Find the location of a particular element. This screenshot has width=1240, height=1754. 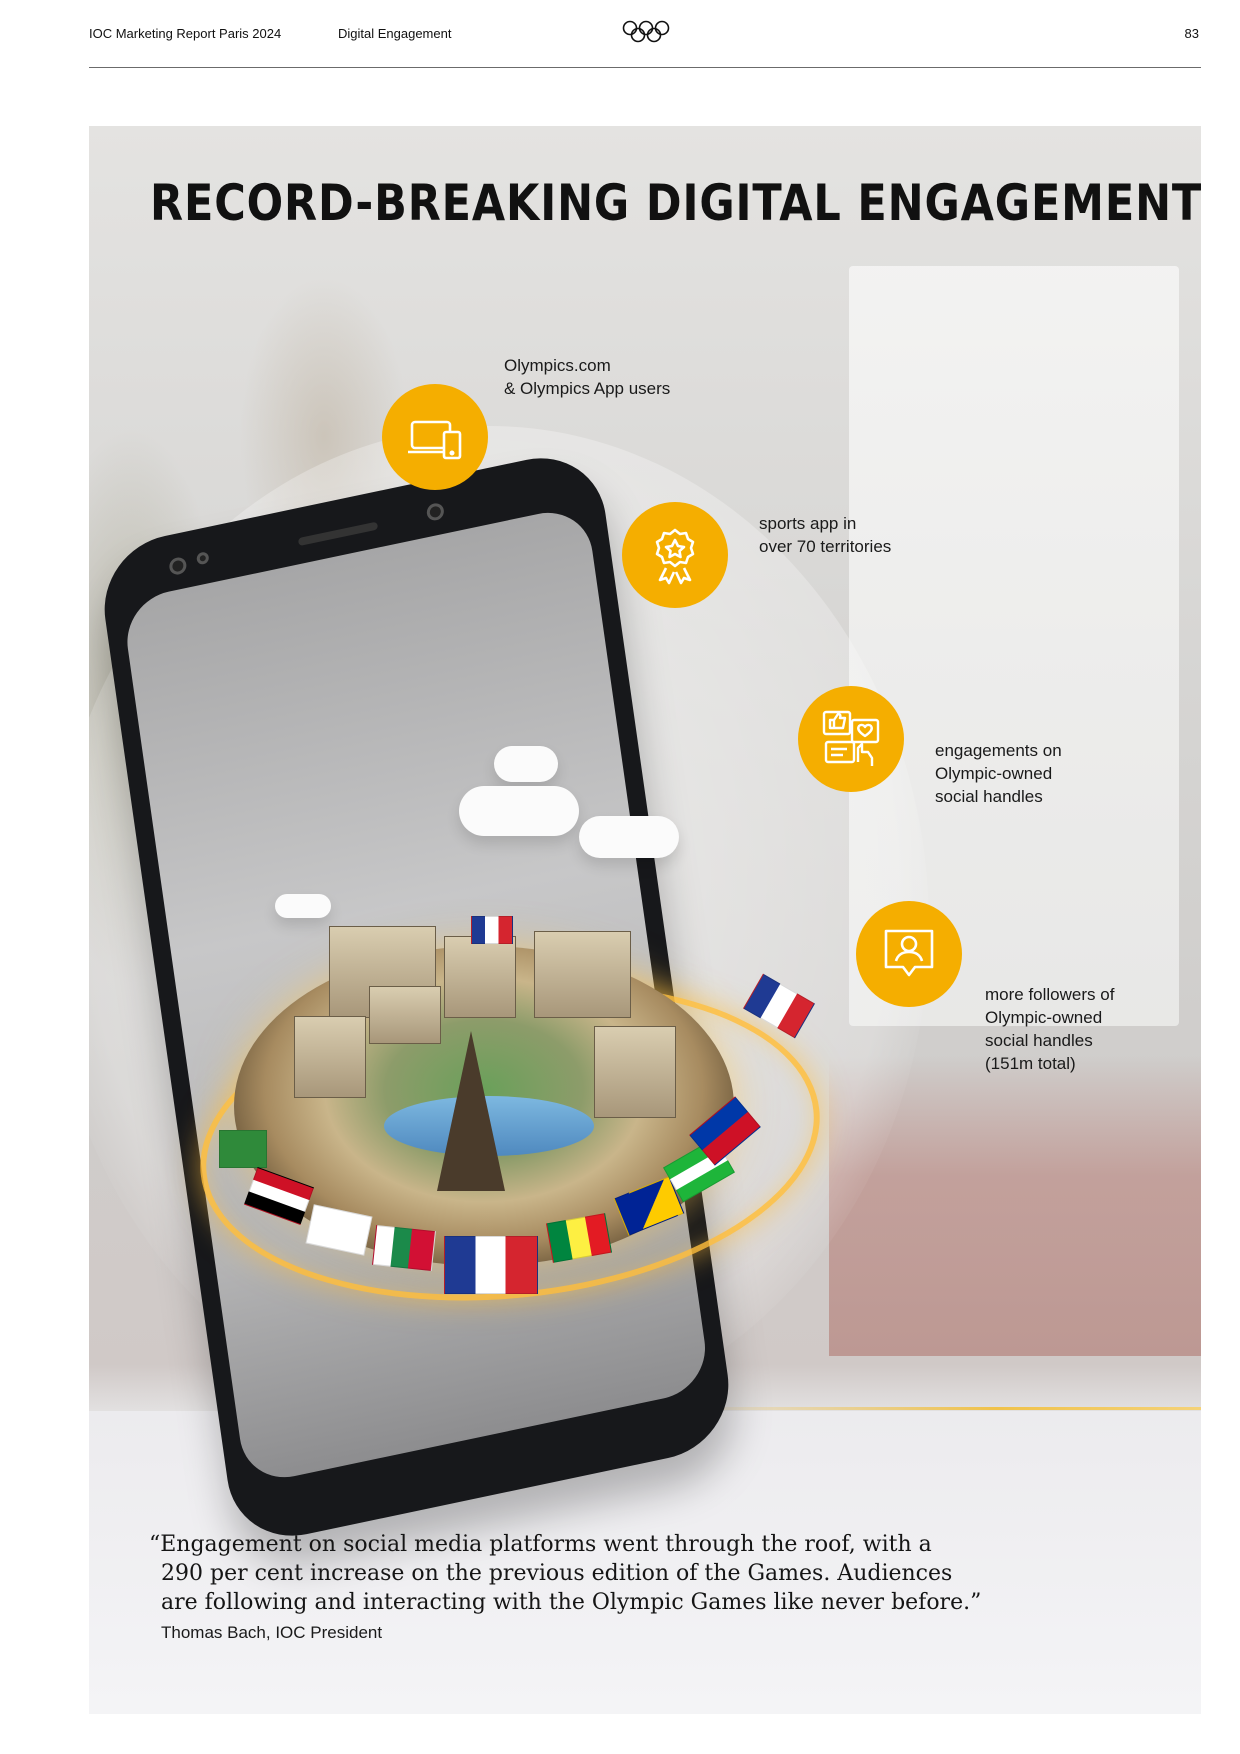

stat-line: engagements on is located at coordinates (998, 750).